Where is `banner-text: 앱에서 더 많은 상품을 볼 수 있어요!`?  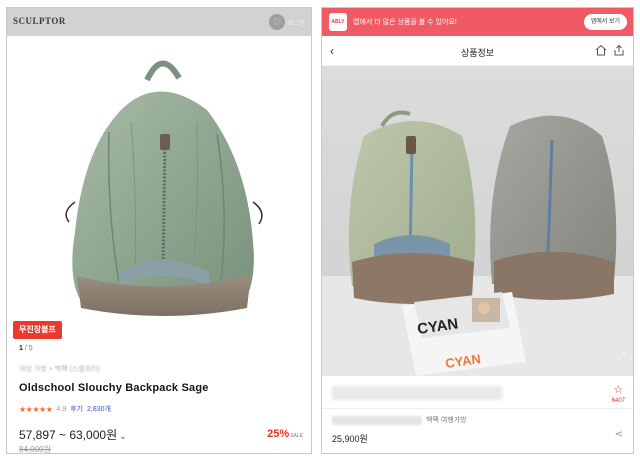 banner-text: 앱에서 더 많은 상품을 볼 수 있어요! is located at coordinates (405, 22).